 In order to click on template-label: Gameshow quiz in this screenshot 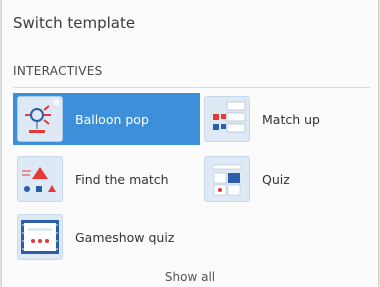, I will do `click(125, 237)`.